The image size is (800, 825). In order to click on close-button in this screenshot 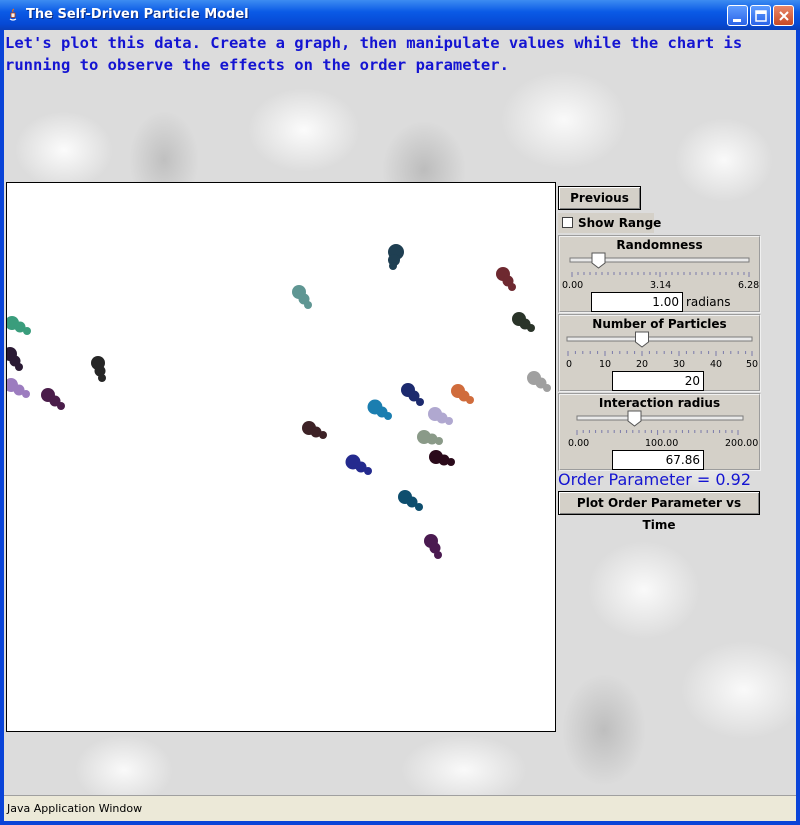, I will do `click(783, 15)`.